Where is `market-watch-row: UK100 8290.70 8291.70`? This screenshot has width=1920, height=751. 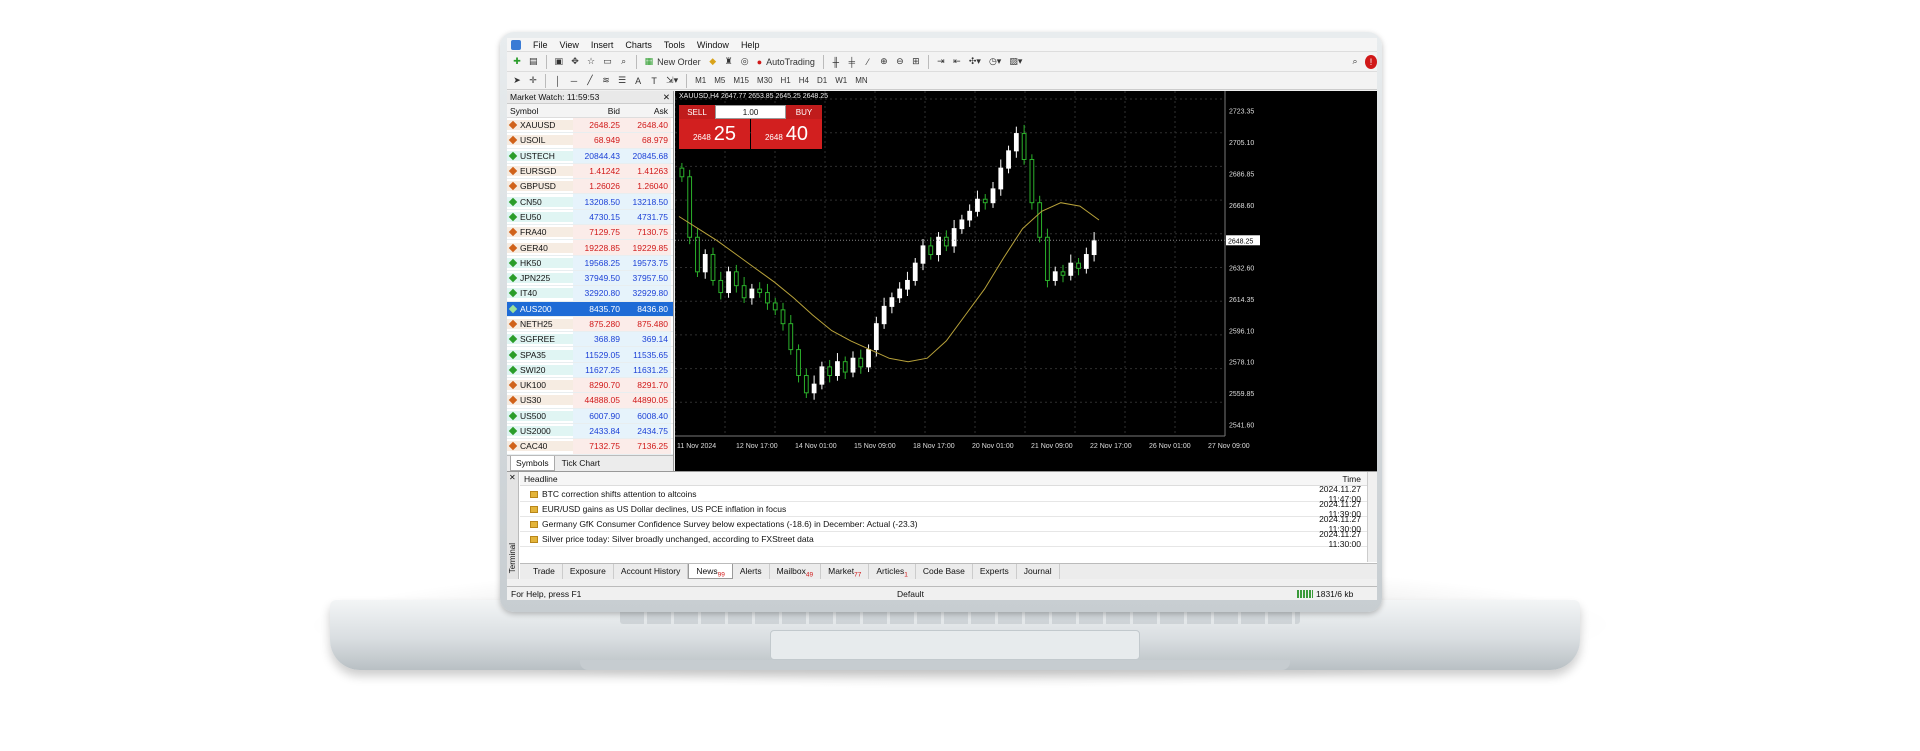 market-watch-row: UK100 8290.70 8291.70 is located at coordinates (590, 386).